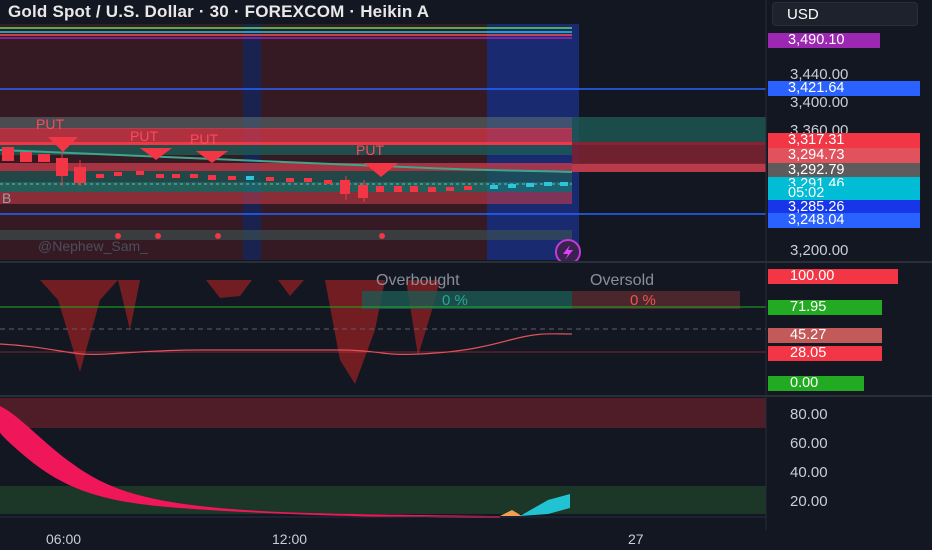 The image size is (932, 550). What do you see at coordinates (64, 539) in the screenshot?
I see `time-label: 06:00` at bounding box center [64, 539].